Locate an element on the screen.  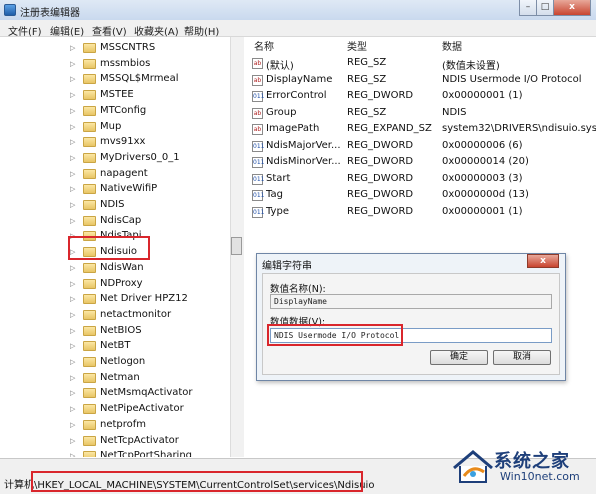
value-row: ab (默认) REG_SZ (数值未设置) is located at coordinates (423, 64).